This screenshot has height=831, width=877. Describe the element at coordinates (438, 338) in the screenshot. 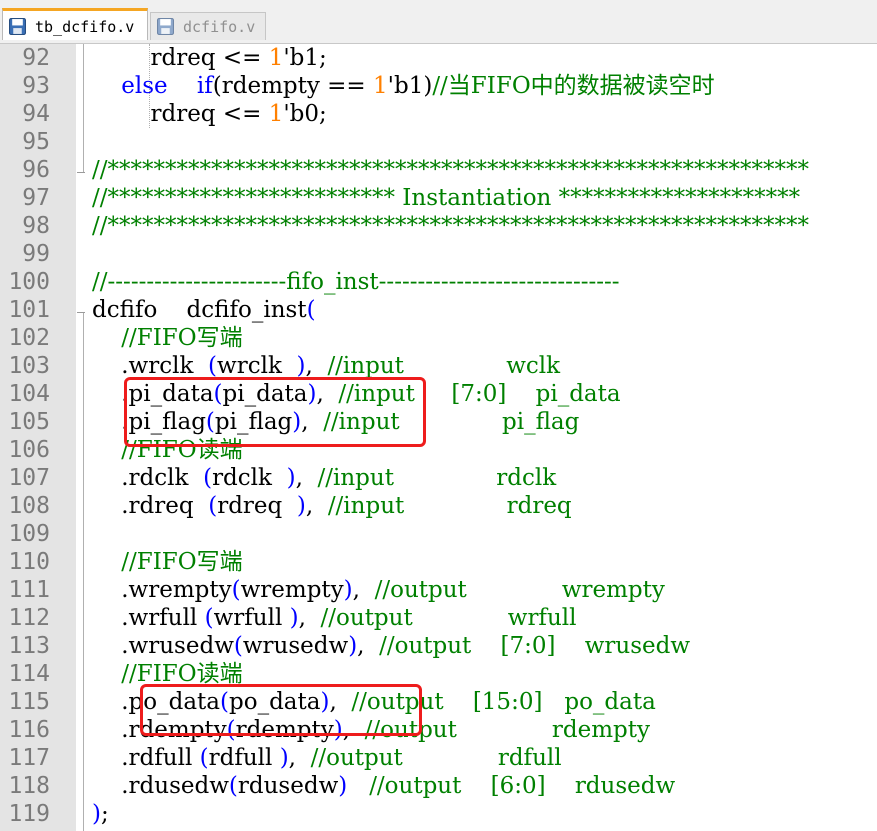

I see `code-line: 102 //FIFO写端` at that location.